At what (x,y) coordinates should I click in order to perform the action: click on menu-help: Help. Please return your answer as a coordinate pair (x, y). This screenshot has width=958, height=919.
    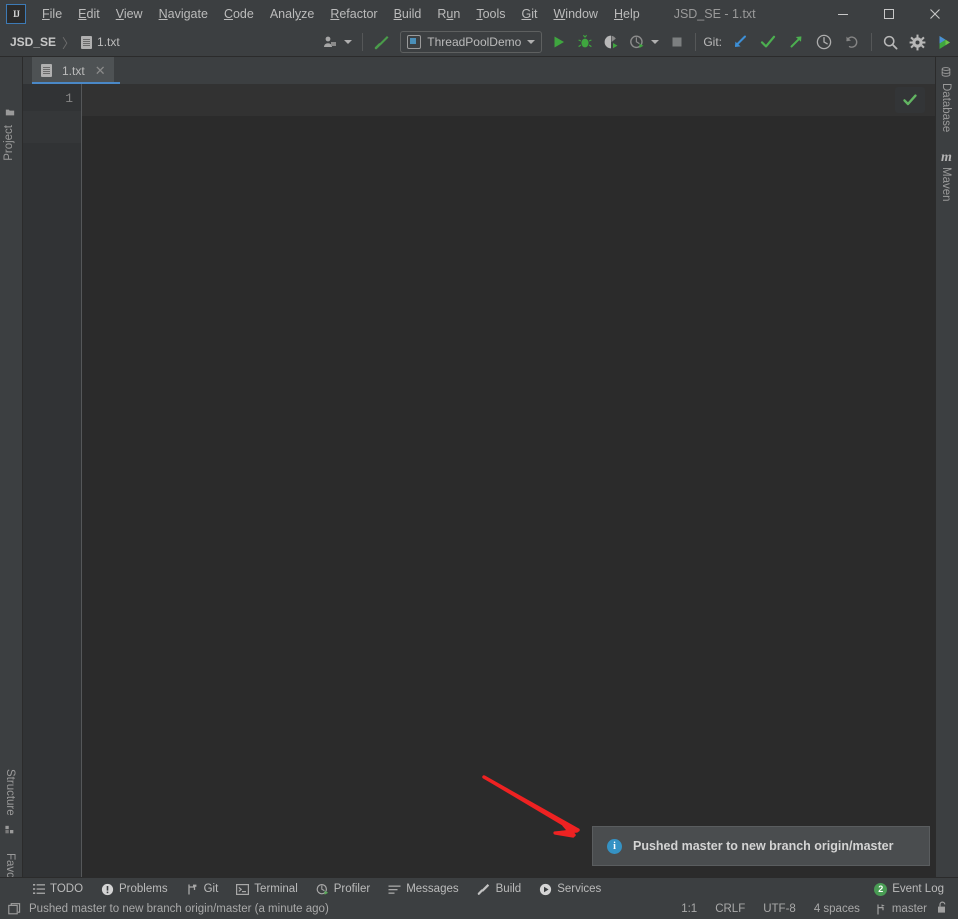
    Looking at the image, I should click on (627, 14).